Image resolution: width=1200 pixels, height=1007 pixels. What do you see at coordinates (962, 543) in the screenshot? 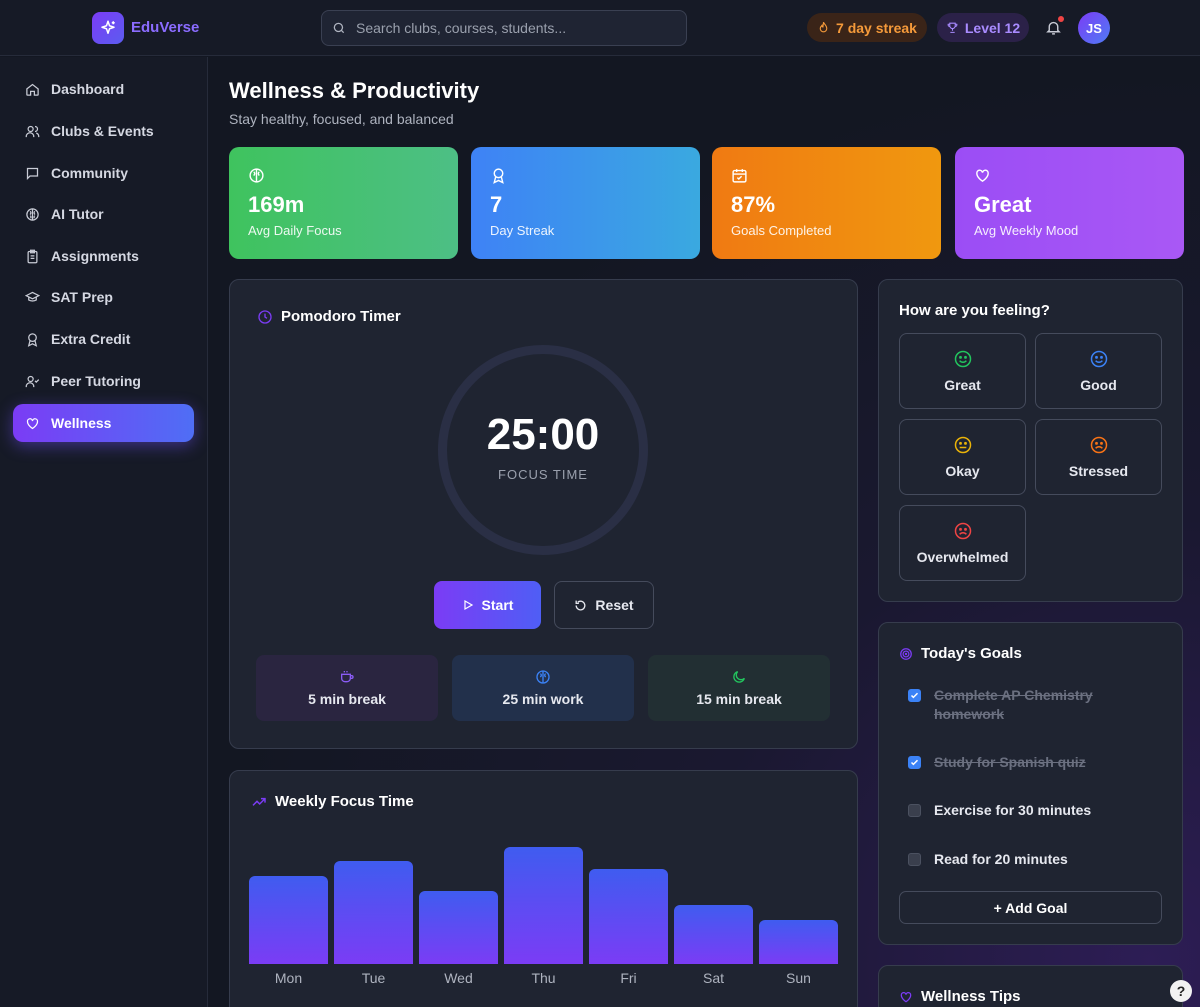
I see `mood-option-overwhelmed: Overwhelmed` at bounding box center [962, 543].